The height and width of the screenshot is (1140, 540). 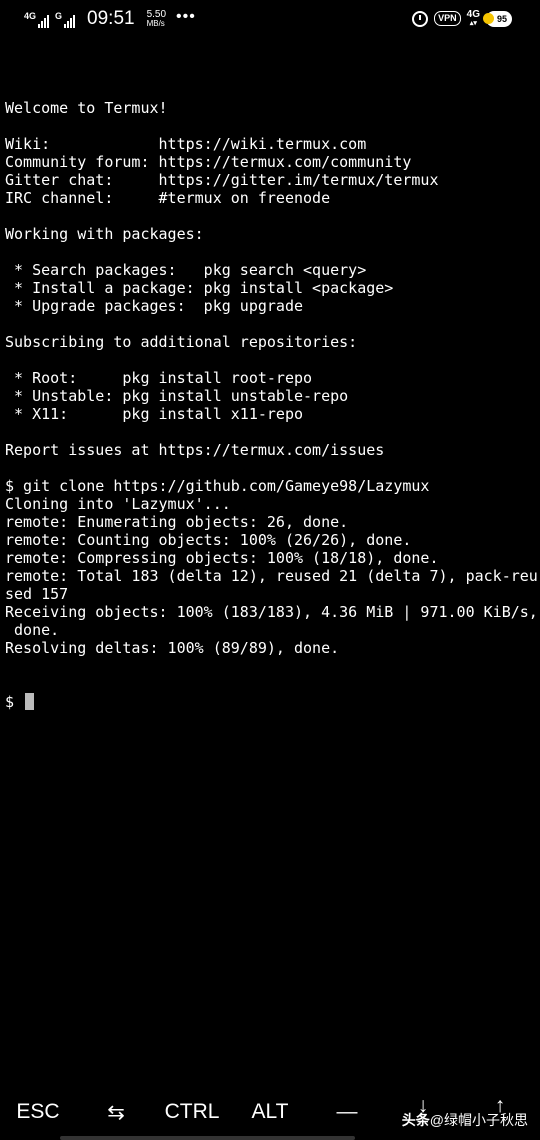 I want to click on navigation-handle, so click(x=207, y=1138).